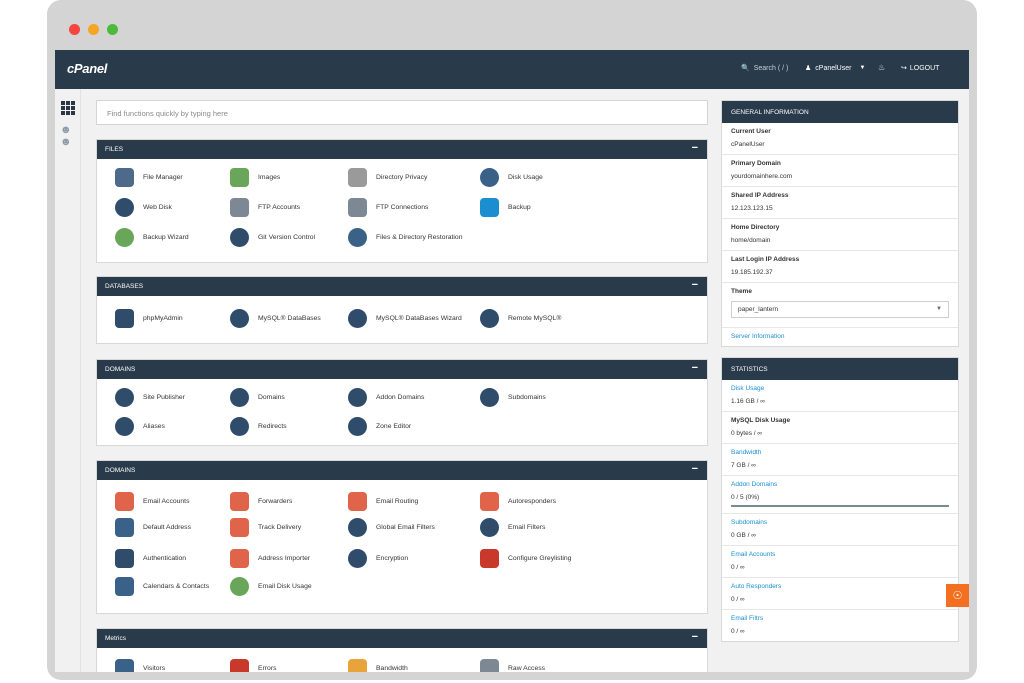 The image size is (1024, 683). Describe the element at coordinates (152, 237) in the screenshot. I see `tool-item: Backup Wizard` at that location.